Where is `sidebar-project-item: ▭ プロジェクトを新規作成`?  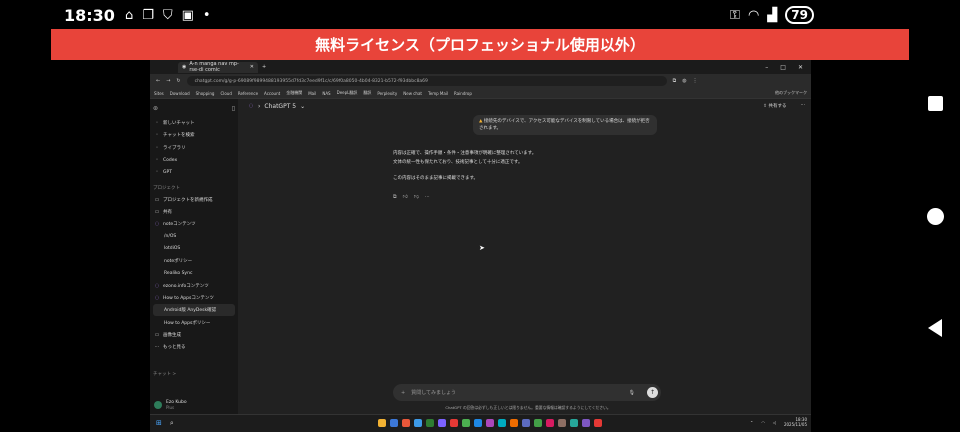 sidebar-project-item: ▭ プロジェクトを新規作成 is located at coordinates (194, 199).